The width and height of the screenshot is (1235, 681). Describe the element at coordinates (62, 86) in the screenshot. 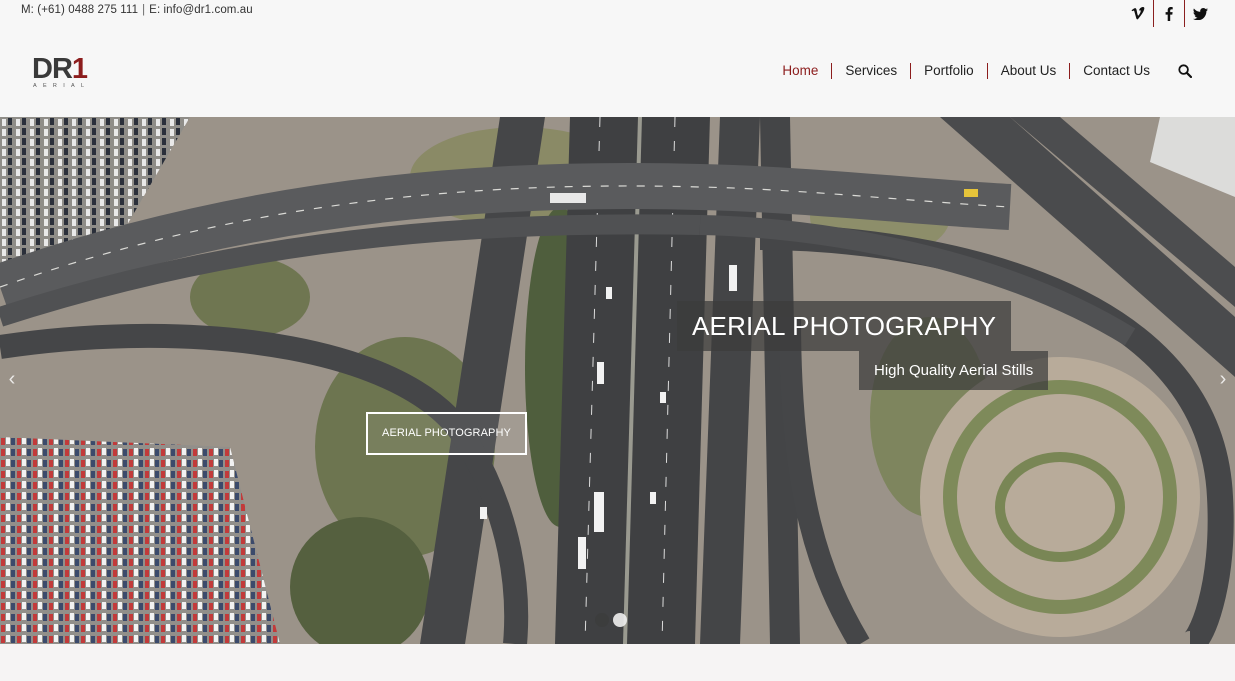

I see `logo-subtitle: AERIAL` at that location.